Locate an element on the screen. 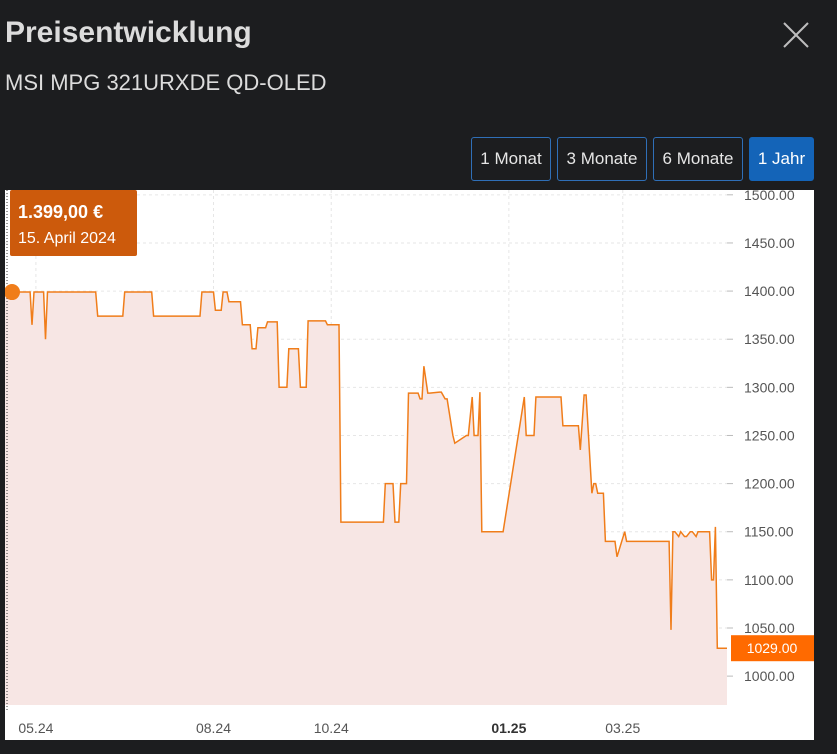 This screenshot has height=754, width=837. range-3-months-button: 3 Monate is located at coordinates (602, 159).